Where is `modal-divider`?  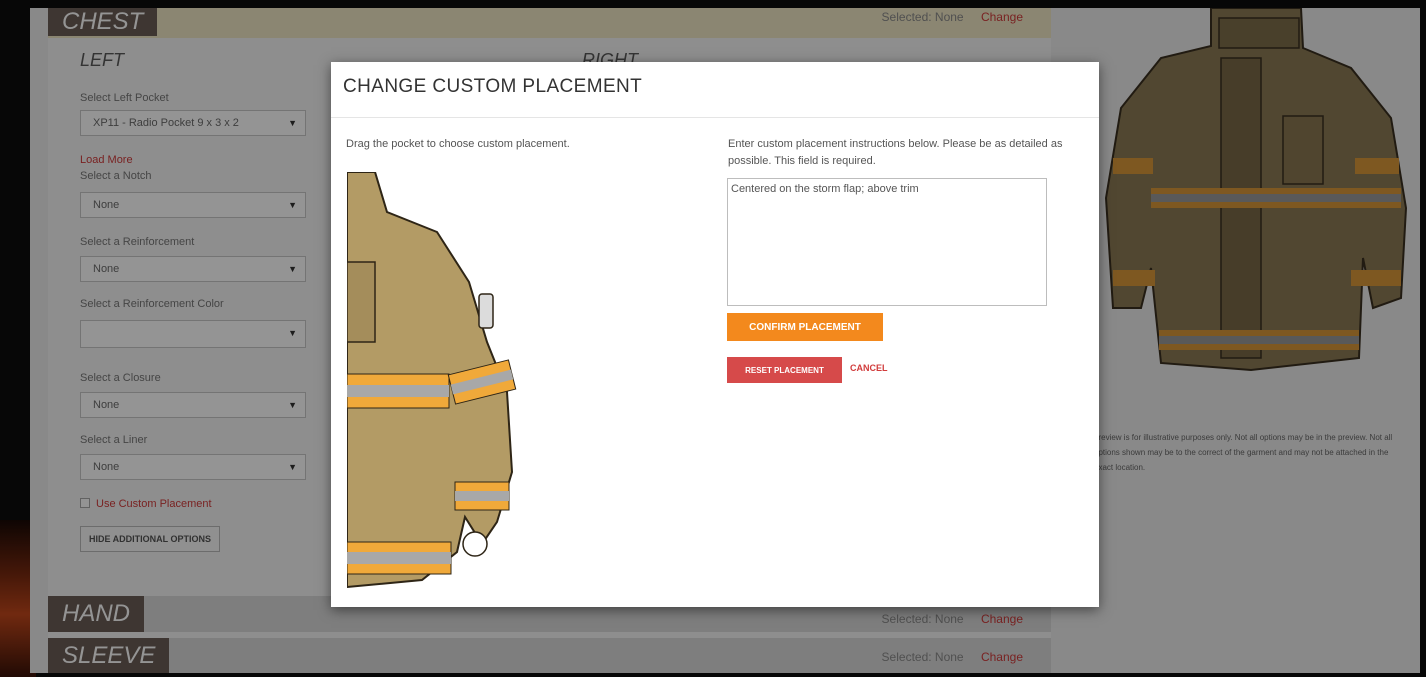 modal-divider is located at coordinates (715, 117).